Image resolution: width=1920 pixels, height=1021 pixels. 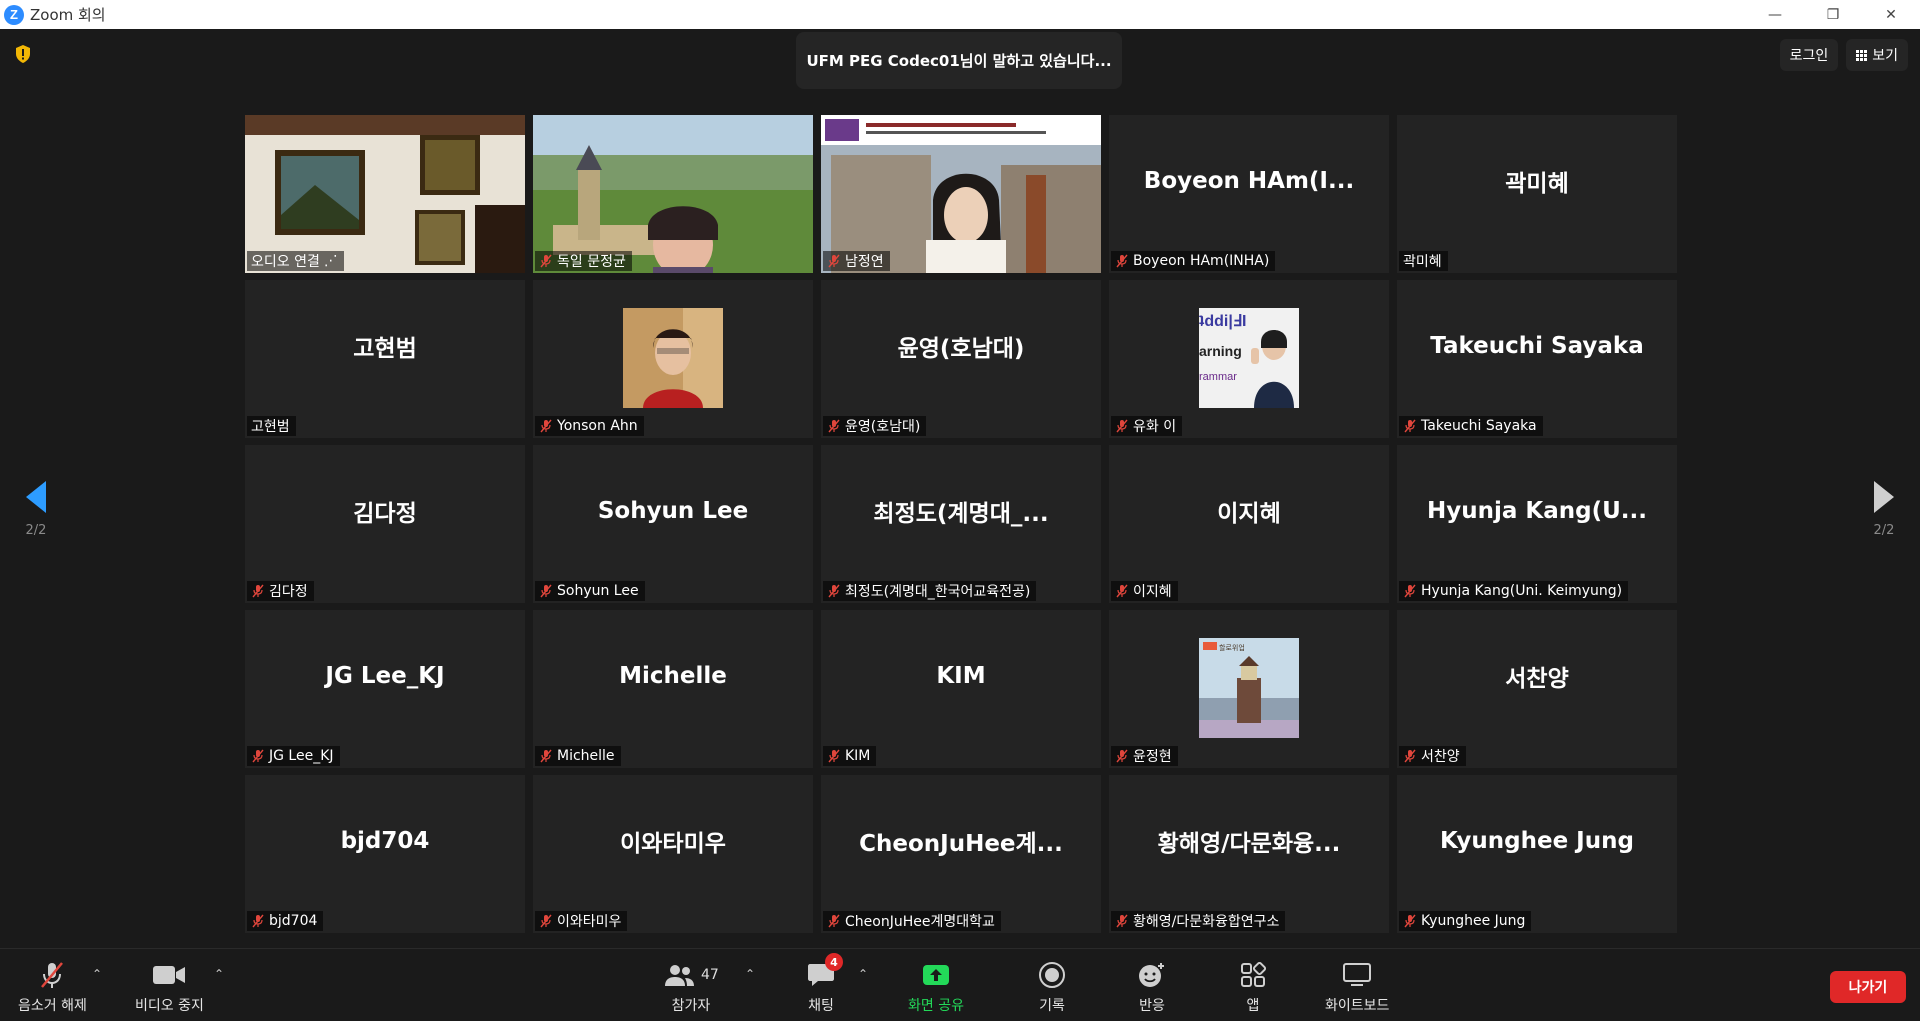 What do you see at coordinates (673, 854) in the screenshot?
I see `participant-tile: 이와타미우 이와타미우` at bounding box center [673, 854].